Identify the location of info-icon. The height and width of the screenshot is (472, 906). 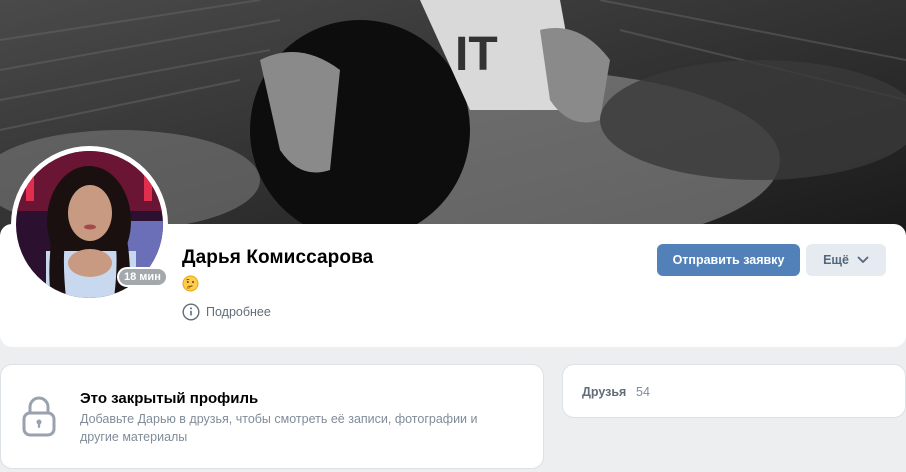
(191, 312).